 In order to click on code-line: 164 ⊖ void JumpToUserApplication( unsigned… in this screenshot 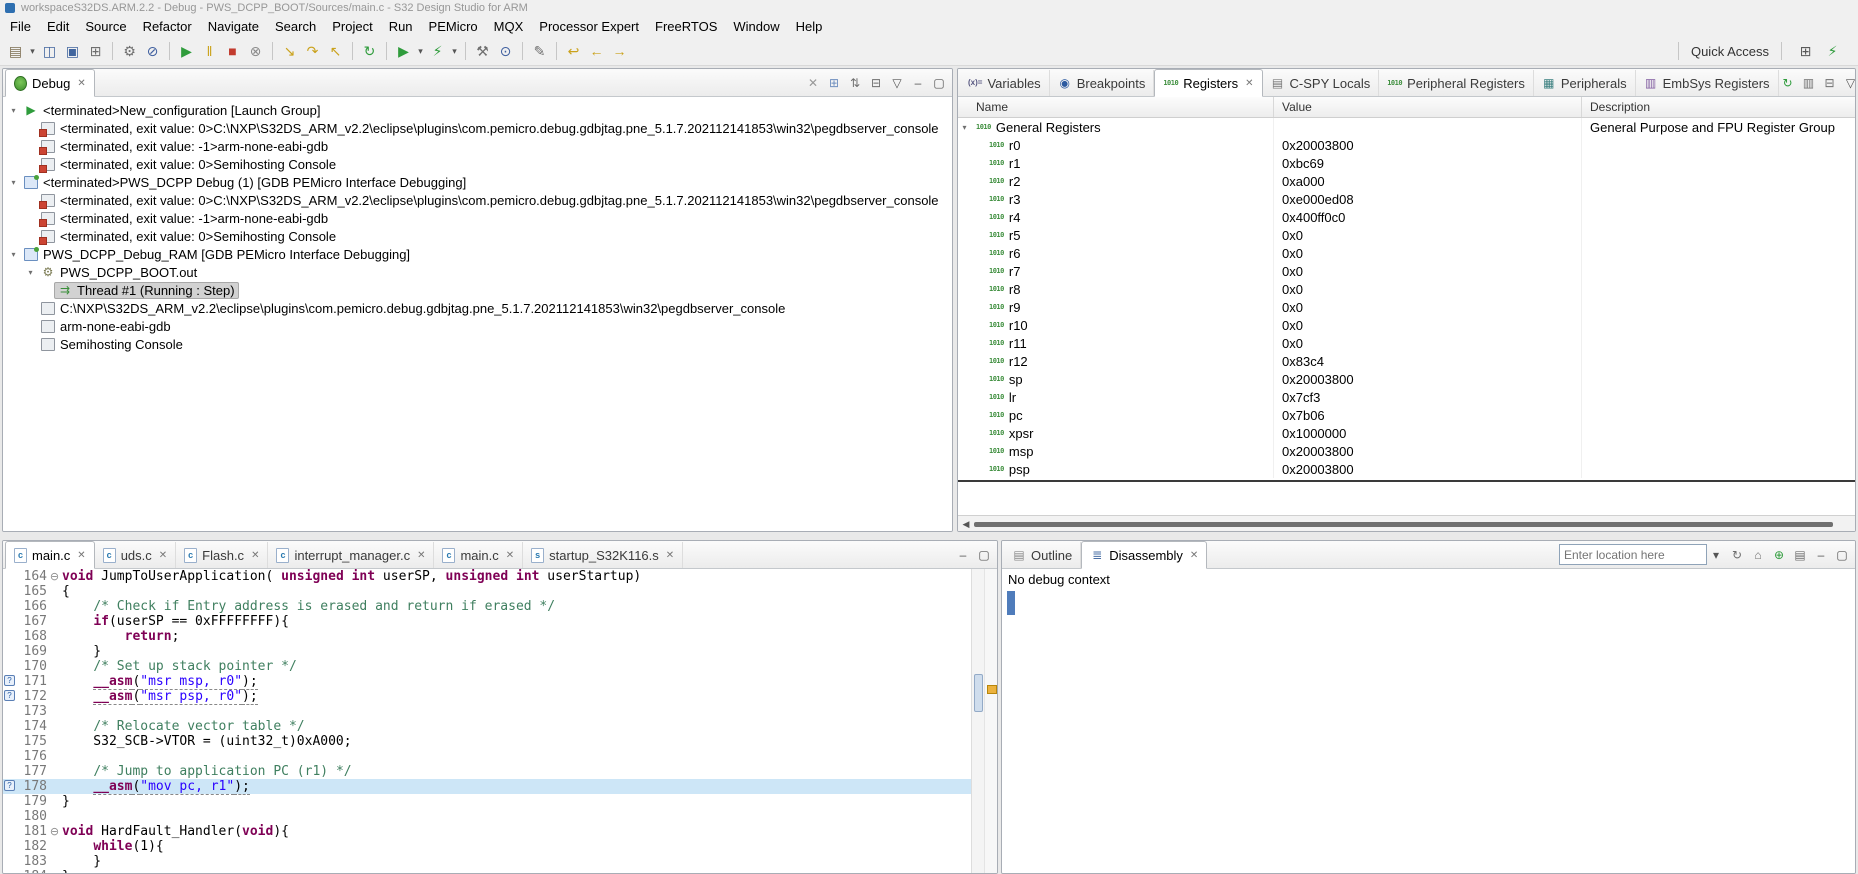, I will do `click(487, 576)`.